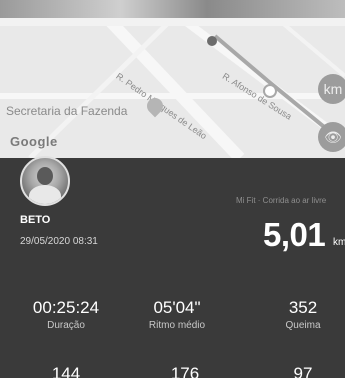 Image resolution: width=345 pixels, height=378 pixels. Describe the element at coordinates (339, 242) in the screenshot. I see `distance-unit: km` at that location.